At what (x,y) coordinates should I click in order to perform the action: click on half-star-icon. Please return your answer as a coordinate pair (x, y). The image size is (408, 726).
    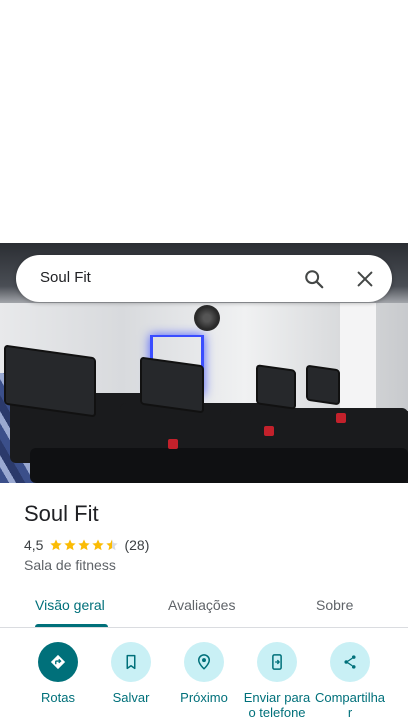
    Looking at the image, I should click on (112, 545).